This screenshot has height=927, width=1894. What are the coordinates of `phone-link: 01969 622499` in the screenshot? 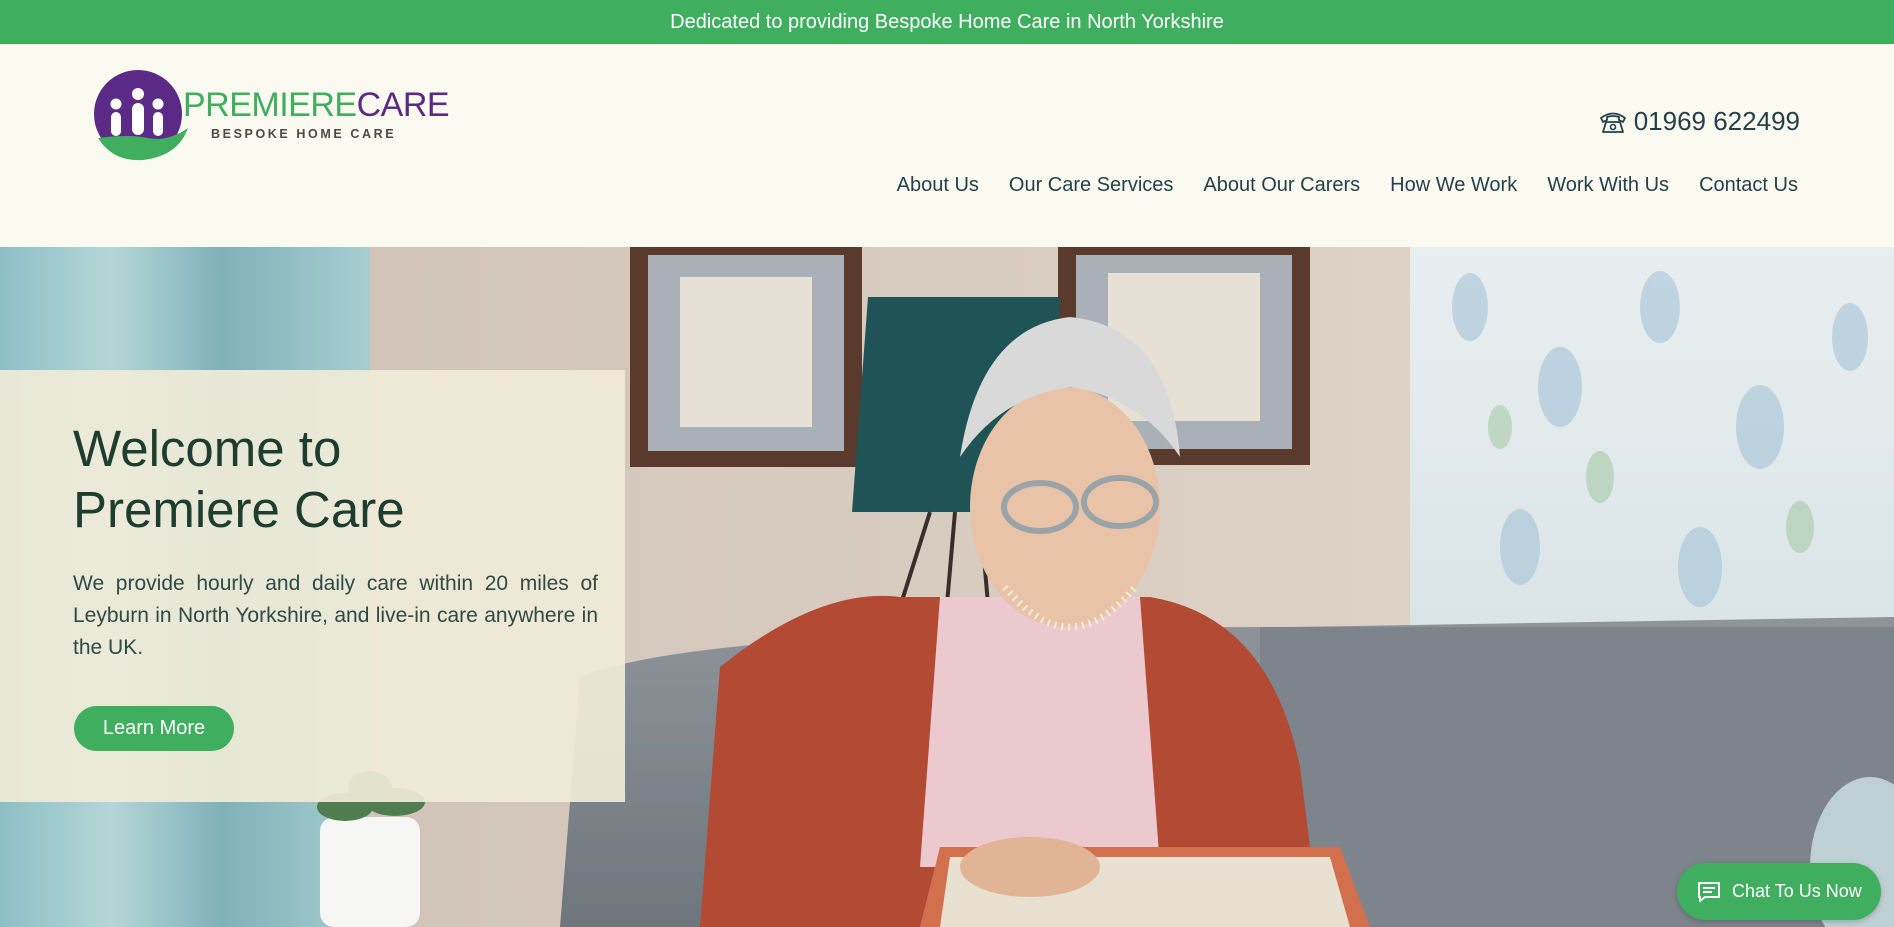 It's located at (1699, 121).